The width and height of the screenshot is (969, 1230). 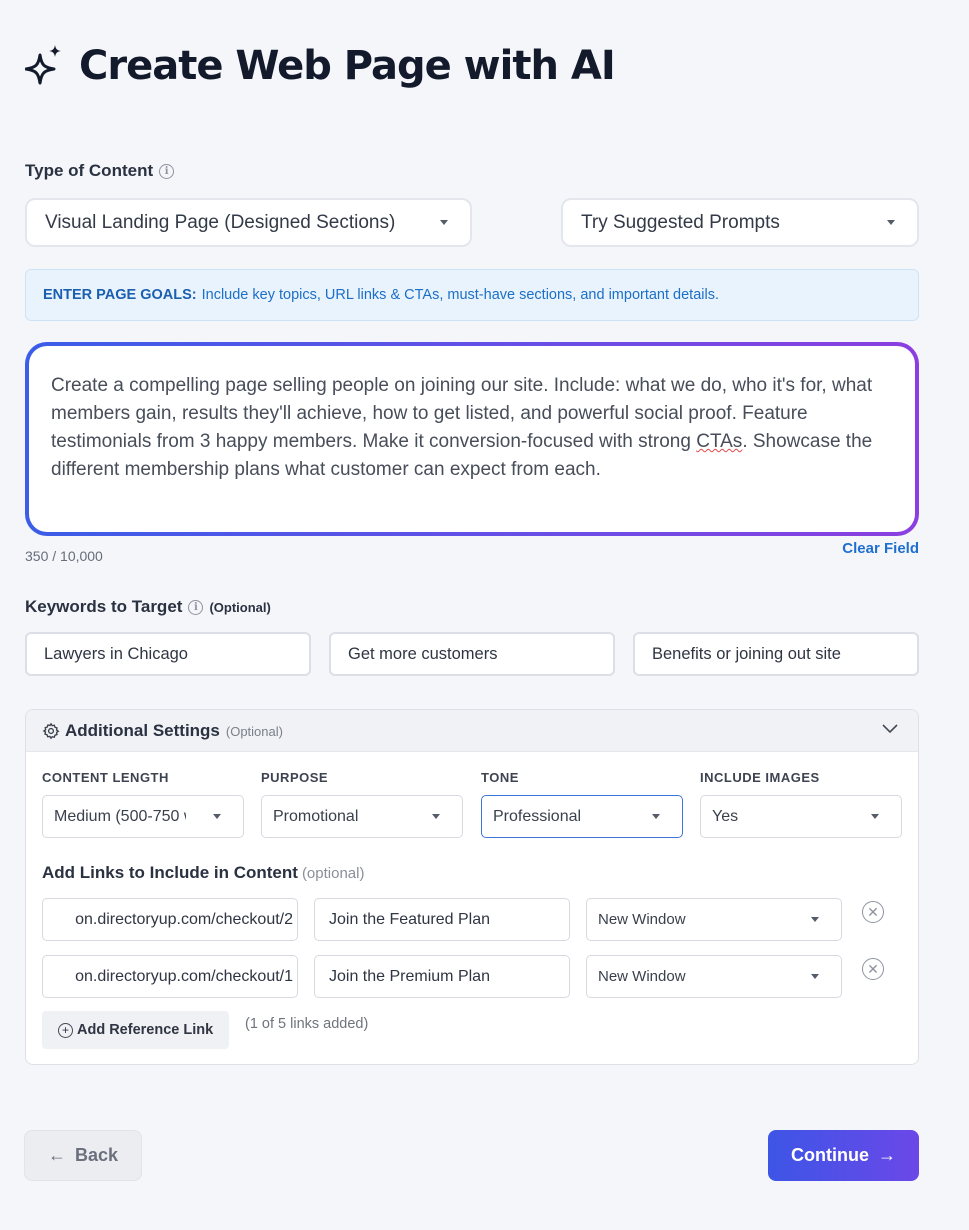 I want to click on link-url-input: on.directoryup.com/checkout/1, so click(x=170, y=976).